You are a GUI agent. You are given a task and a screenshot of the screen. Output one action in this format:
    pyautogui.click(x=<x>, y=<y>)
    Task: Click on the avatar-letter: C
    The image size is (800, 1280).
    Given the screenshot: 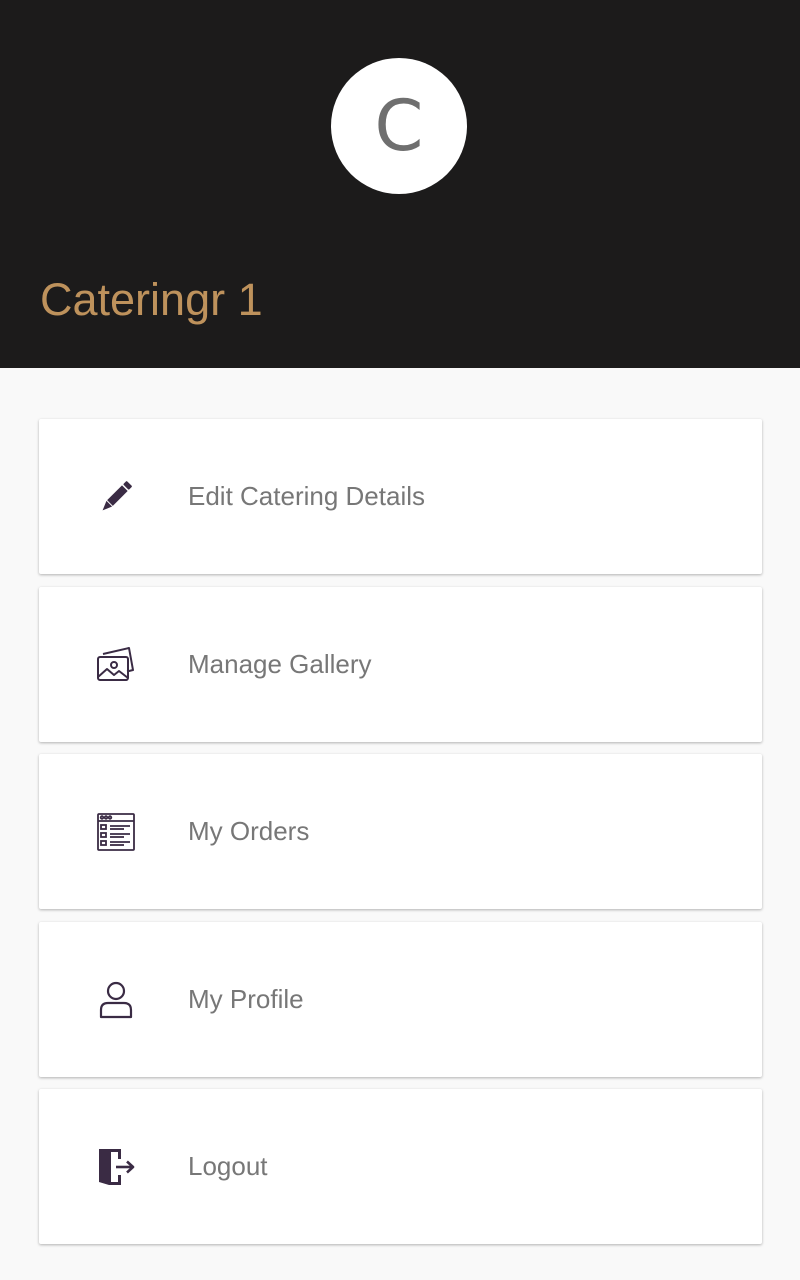 What is the action you would take?
    pyautogui.click(x=399, y=126)
    